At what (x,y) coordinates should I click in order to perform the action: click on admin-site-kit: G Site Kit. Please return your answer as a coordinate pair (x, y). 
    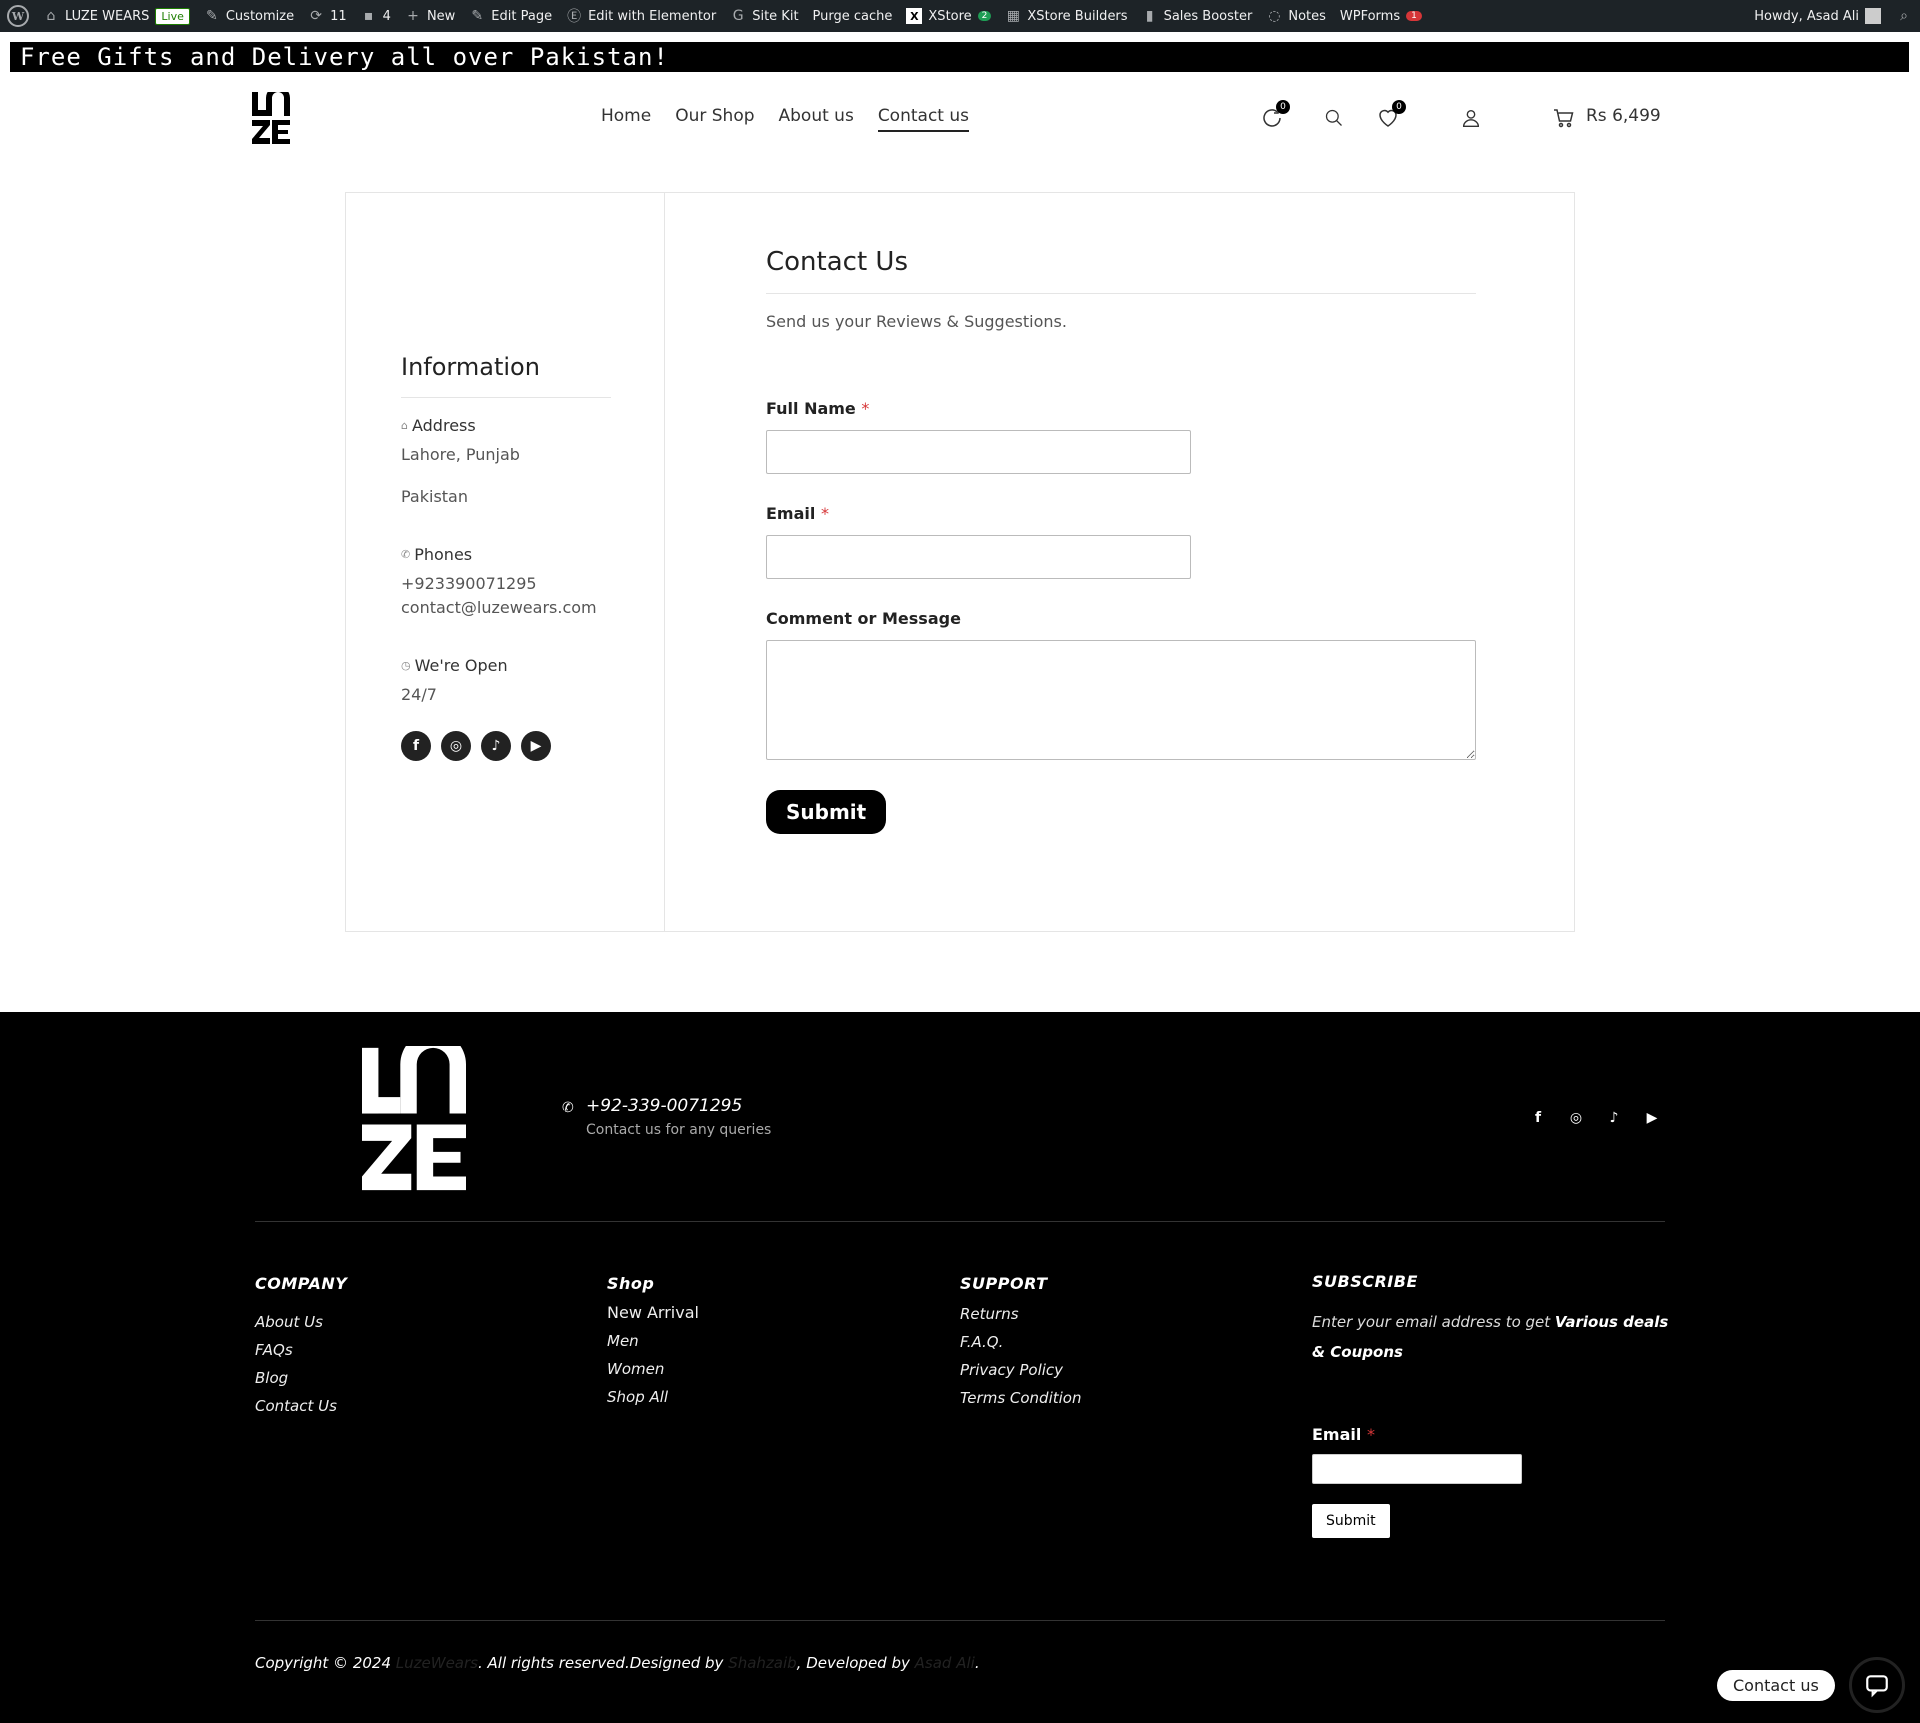
    Looking at the image, I should click on (764, 16).